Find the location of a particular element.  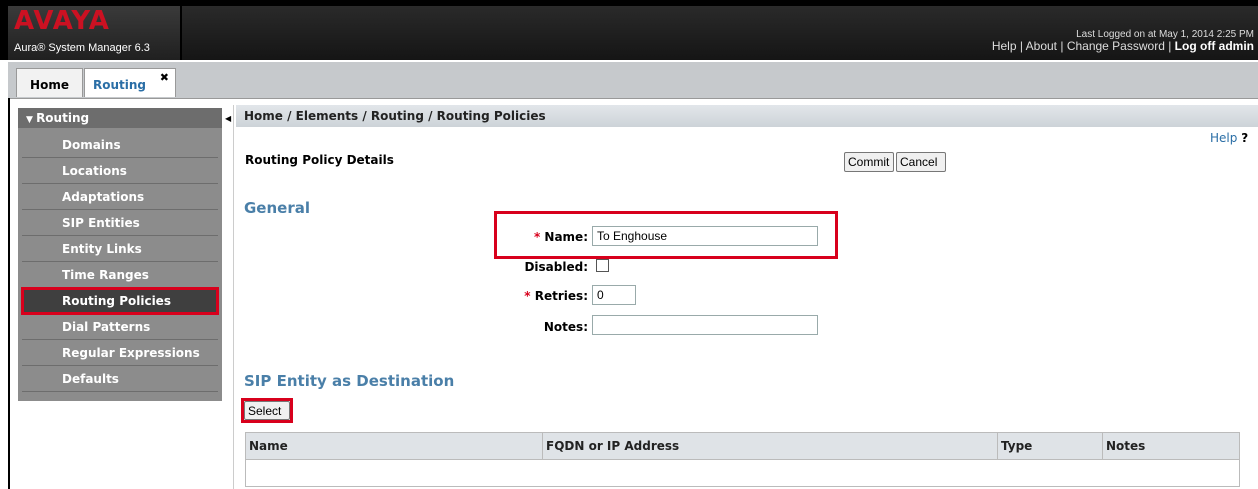

tab-home: Home is located at coordinates (49, 82).